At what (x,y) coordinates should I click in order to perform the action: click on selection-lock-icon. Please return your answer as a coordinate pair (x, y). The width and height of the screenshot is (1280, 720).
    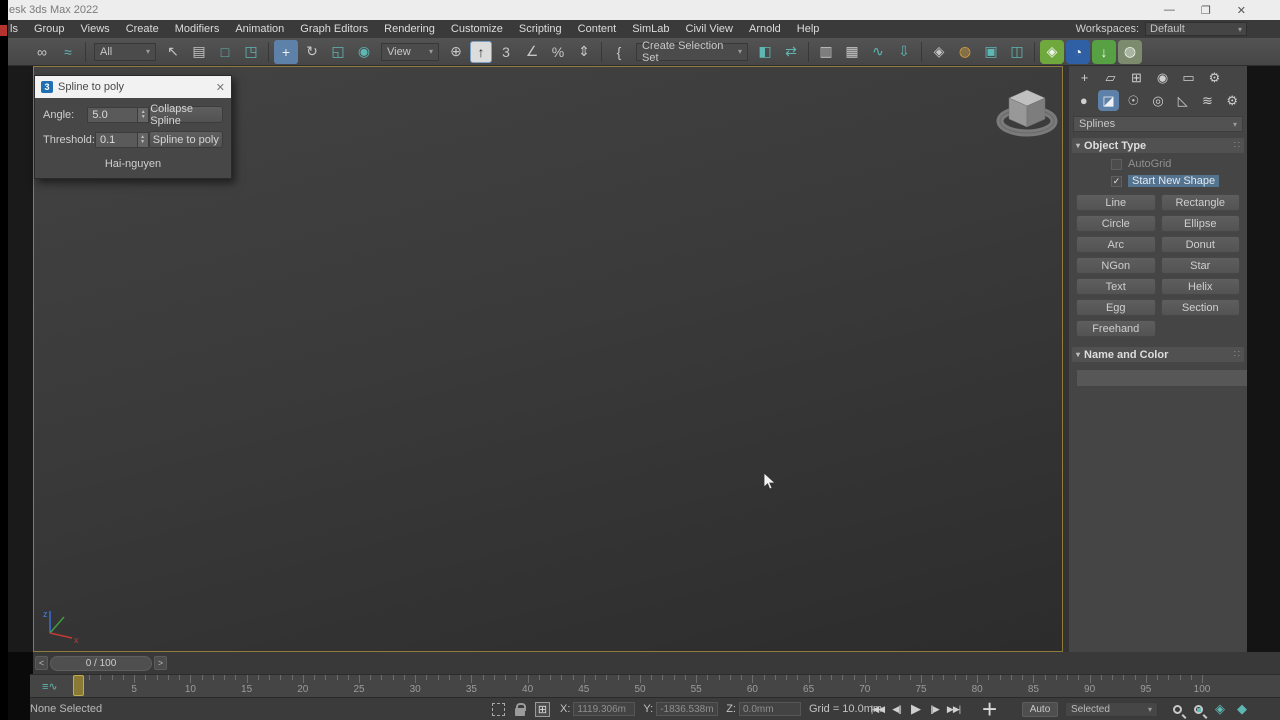
    Looking at the image, I should click on (520, 709).